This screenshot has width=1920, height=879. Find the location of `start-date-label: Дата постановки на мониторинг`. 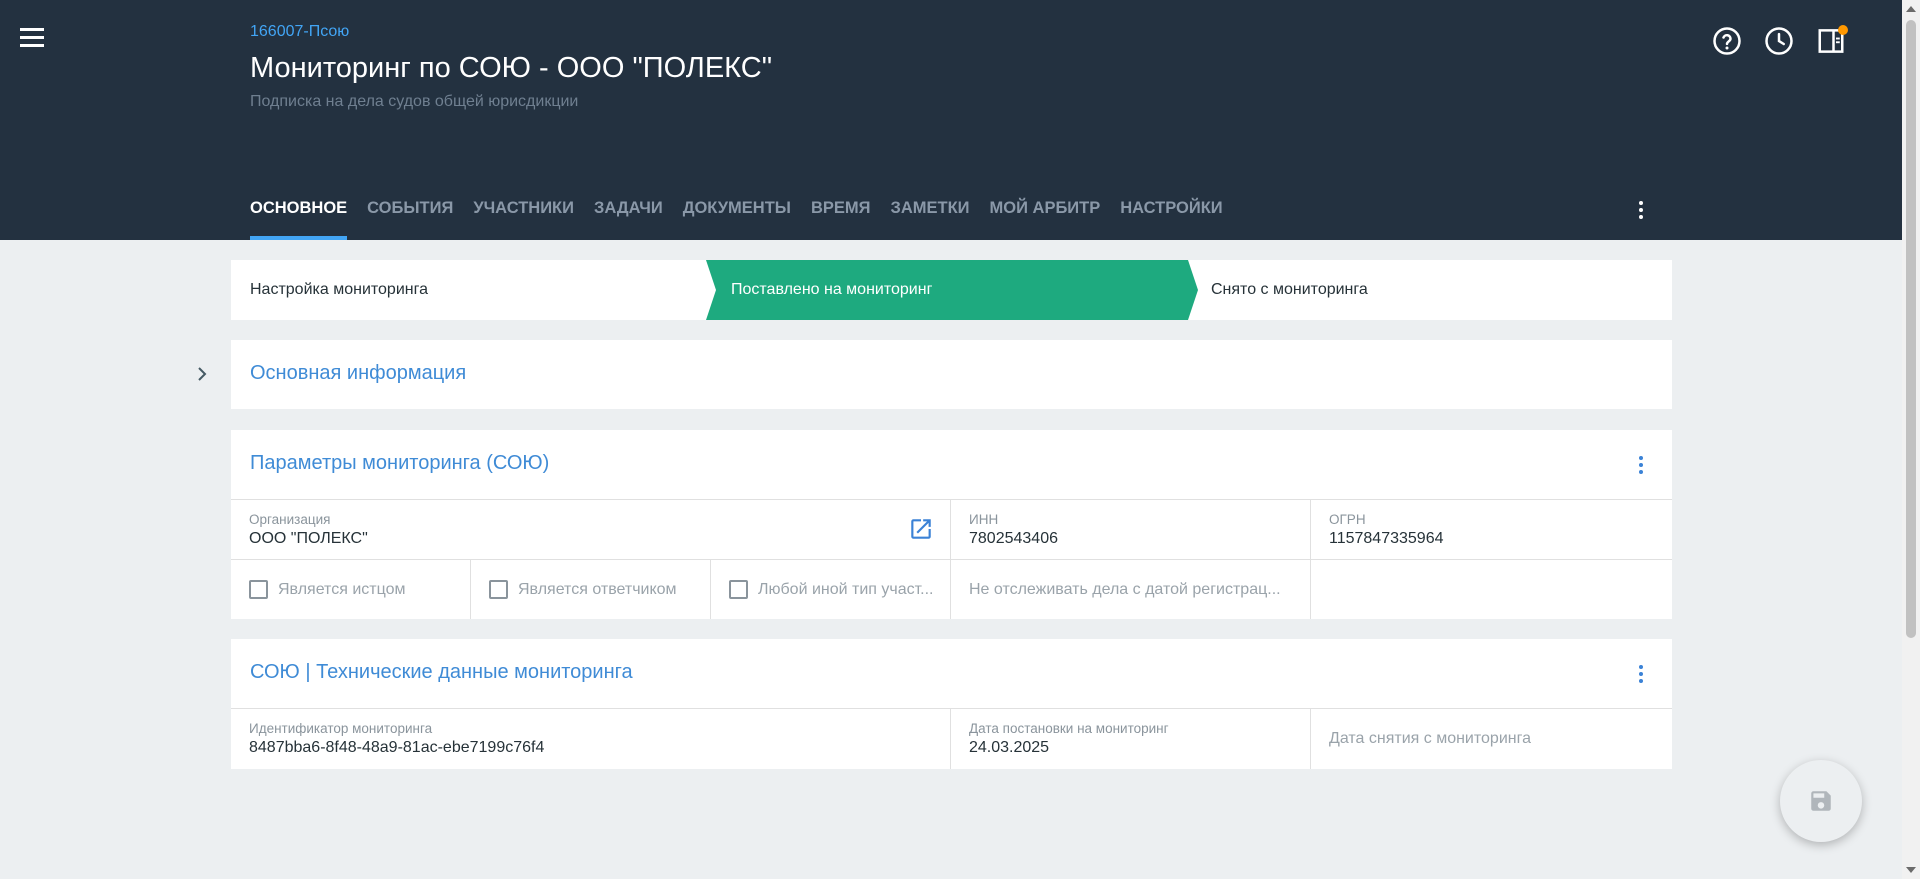

start-date-label: Дата постановки на мониторинг is located at coordinates (1069, 728).